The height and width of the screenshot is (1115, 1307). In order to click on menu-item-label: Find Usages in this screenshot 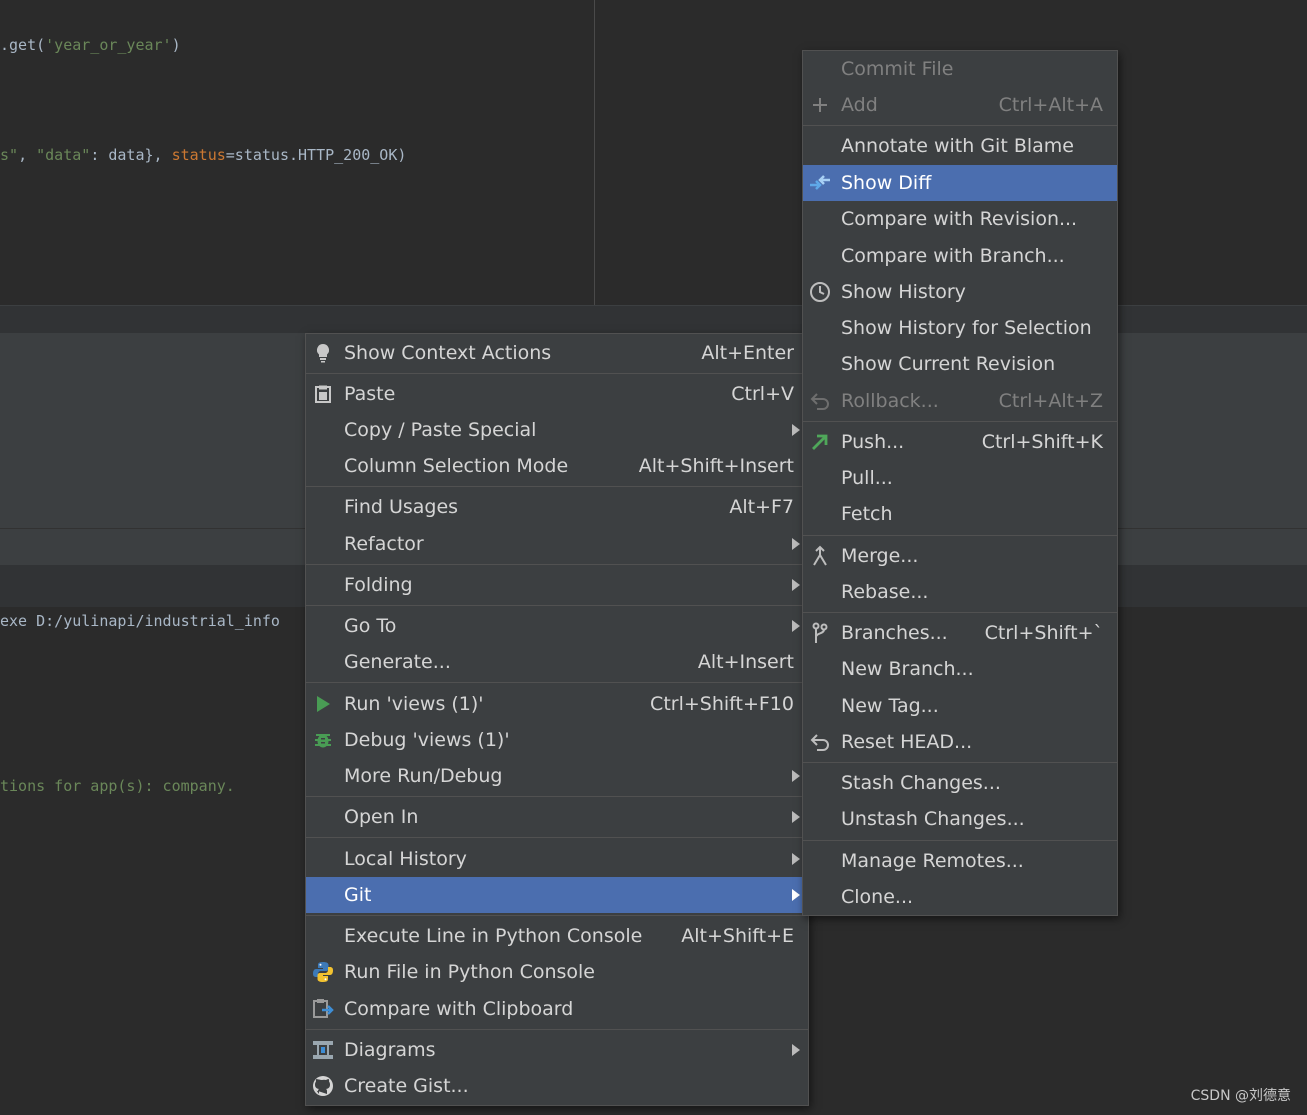, I will do `click(401, 507)`.